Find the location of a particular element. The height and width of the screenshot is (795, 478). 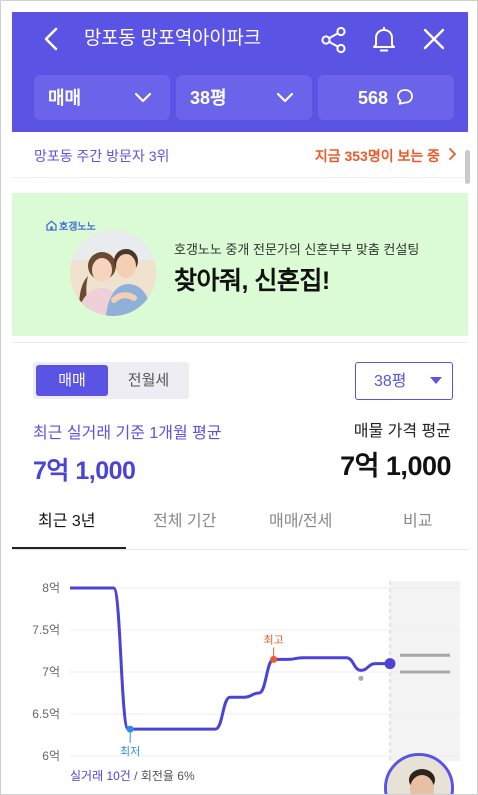

asking-price-value: 7억 1,000 is located at coordinates (395, 466).